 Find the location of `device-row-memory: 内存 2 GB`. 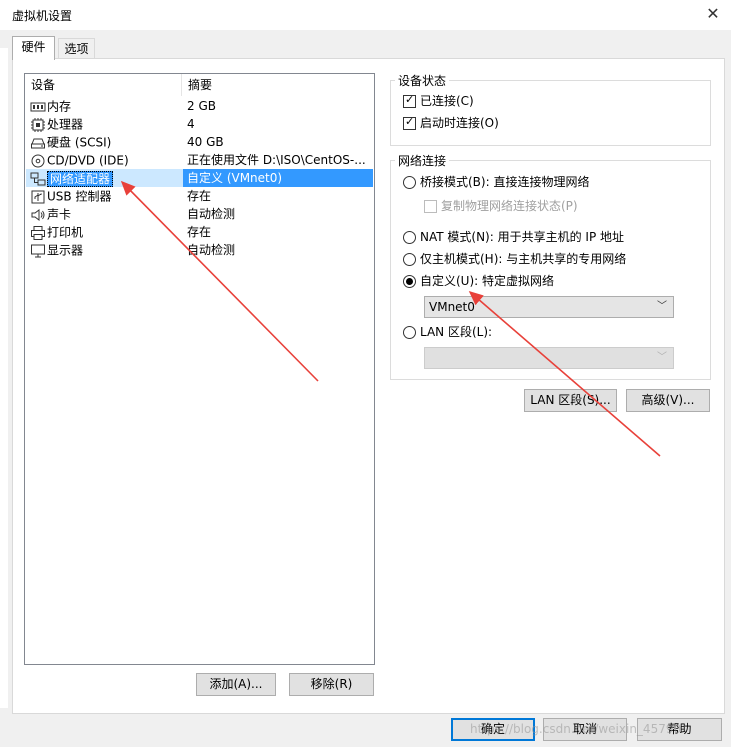

device-row-memory: 内存 2 GB is located at coordinates (199, 106).